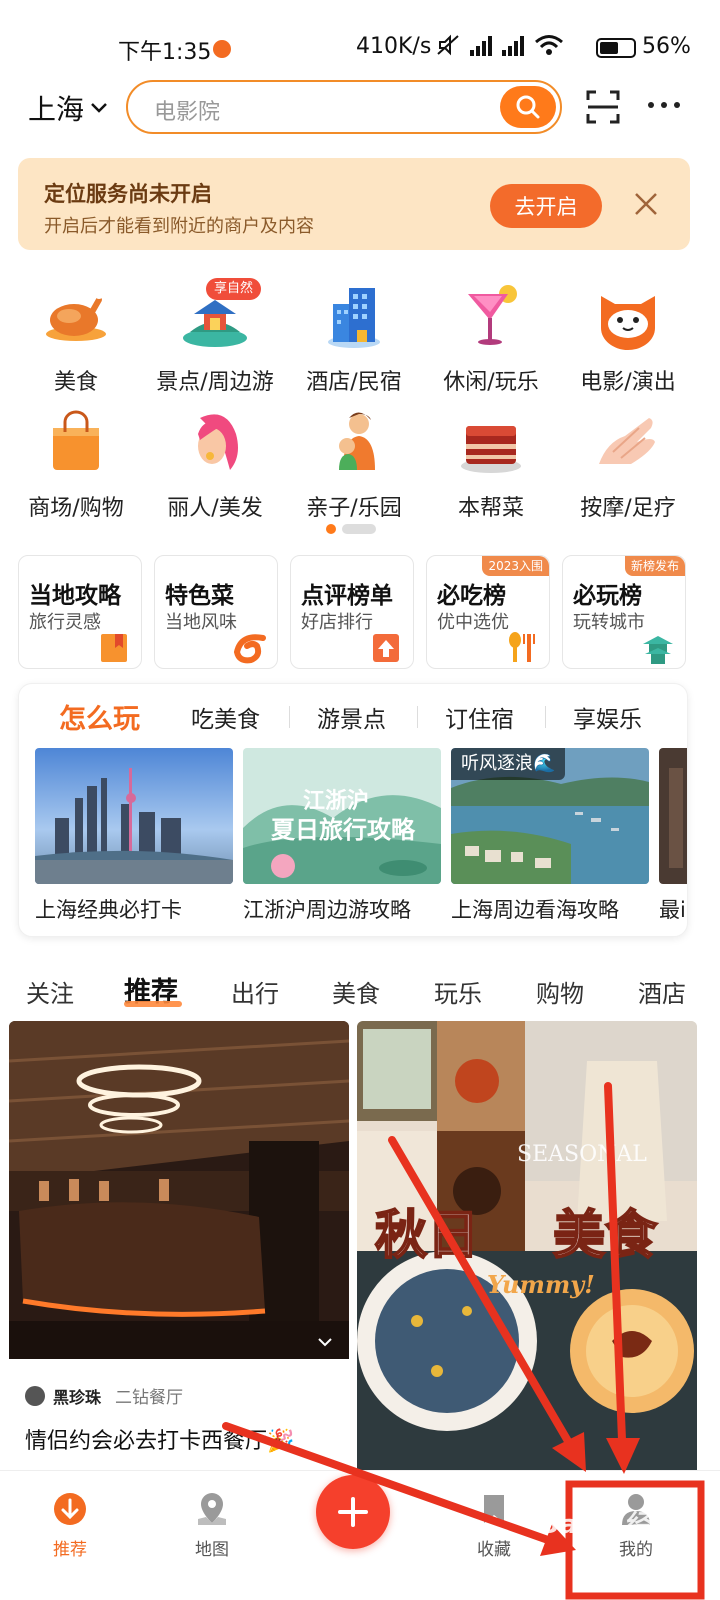 The height and width of the screenshot is (1600, 720). I want to click on play-tab-stay: 订住宿, so click(479, 717).